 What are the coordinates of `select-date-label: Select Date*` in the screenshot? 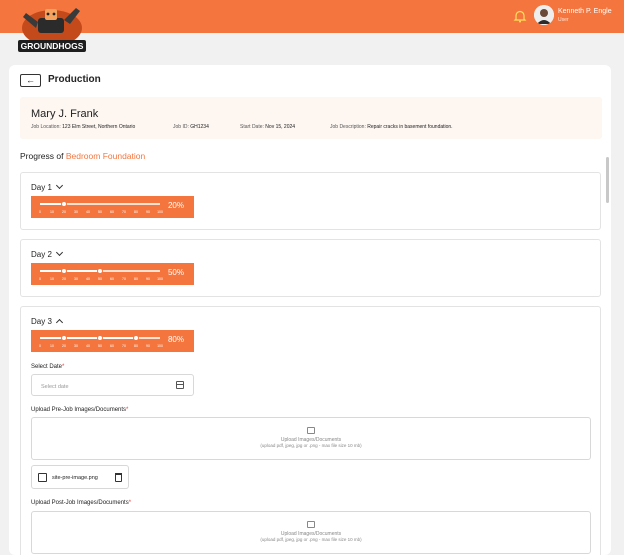 It's located at (48, 367).